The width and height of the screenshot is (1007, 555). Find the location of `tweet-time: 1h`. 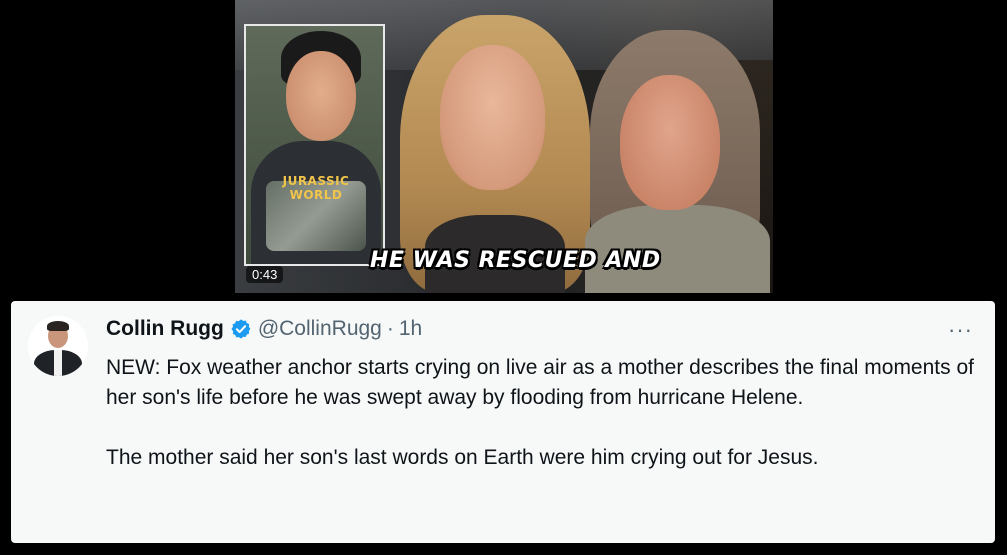

tweet-time: 1h is located at coordinates (410, 329).